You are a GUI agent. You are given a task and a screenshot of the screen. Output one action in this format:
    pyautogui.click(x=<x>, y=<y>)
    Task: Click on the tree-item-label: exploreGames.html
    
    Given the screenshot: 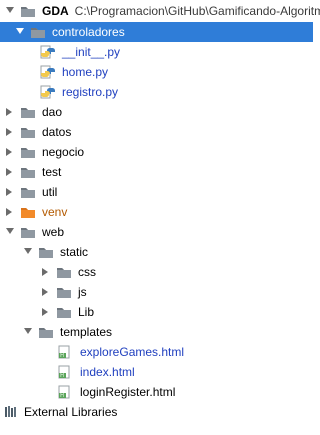 What is the action you would take?
    pyautogui.click(x=132, y=352)
    